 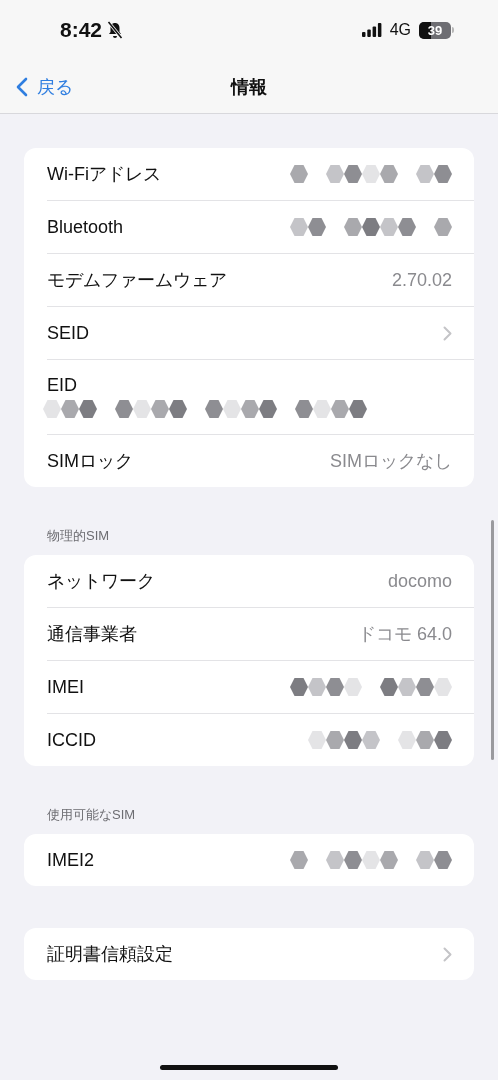 What do you see at coordinates (260, 333) in the screenshot?
I see `list-row: SEID` at bounding box center [260, 333].